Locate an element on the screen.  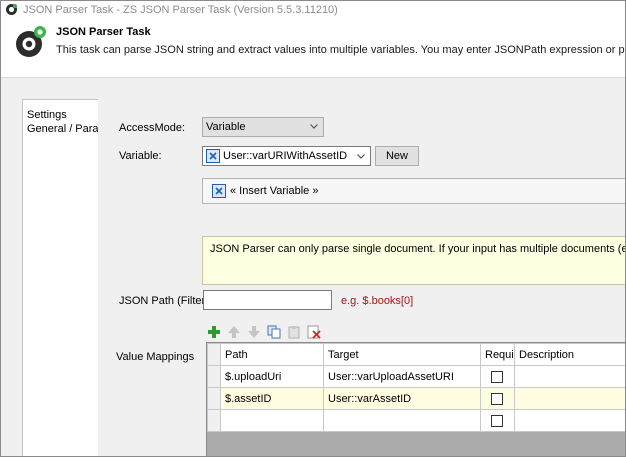
table-row: $.assetID User::varAssetID is located at coordinates (416, 398).